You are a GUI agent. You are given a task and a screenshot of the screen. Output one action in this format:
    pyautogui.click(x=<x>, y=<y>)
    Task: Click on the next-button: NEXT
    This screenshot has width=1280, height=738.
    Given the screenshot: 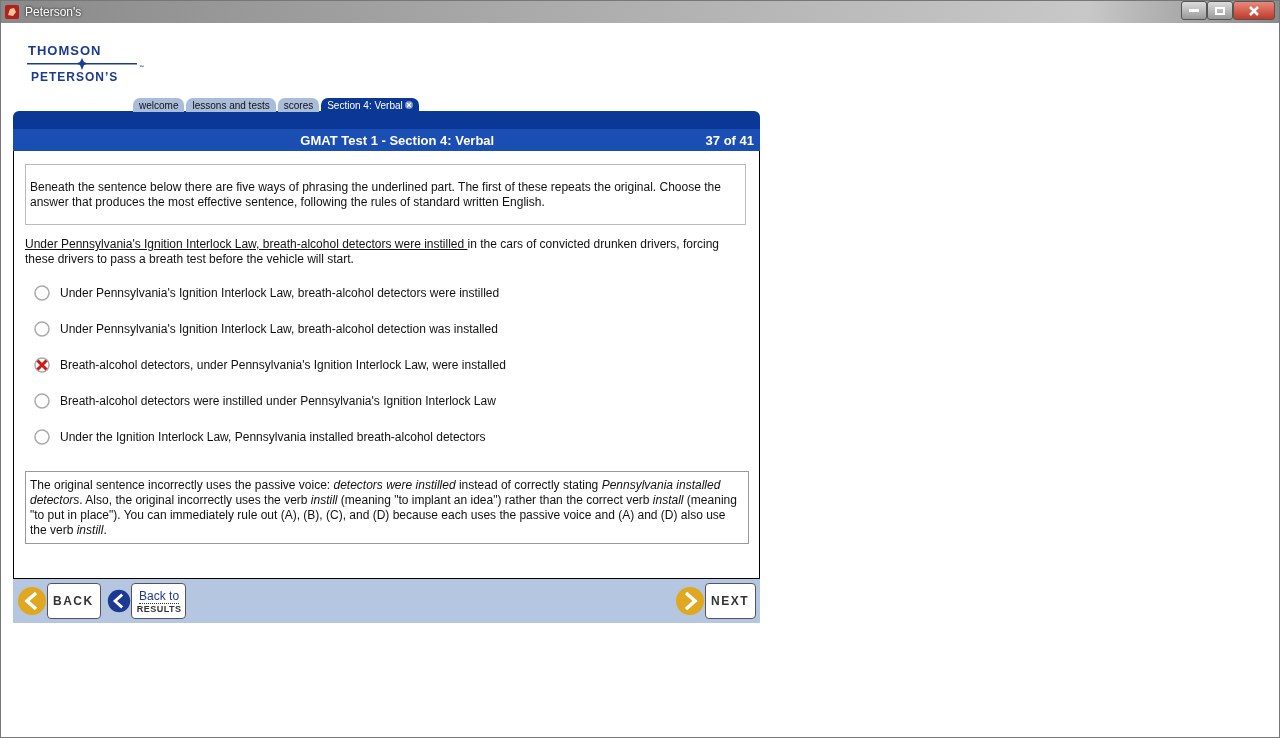 What is the action you would take?
    pyautogui.click(x=730, y=601)
    